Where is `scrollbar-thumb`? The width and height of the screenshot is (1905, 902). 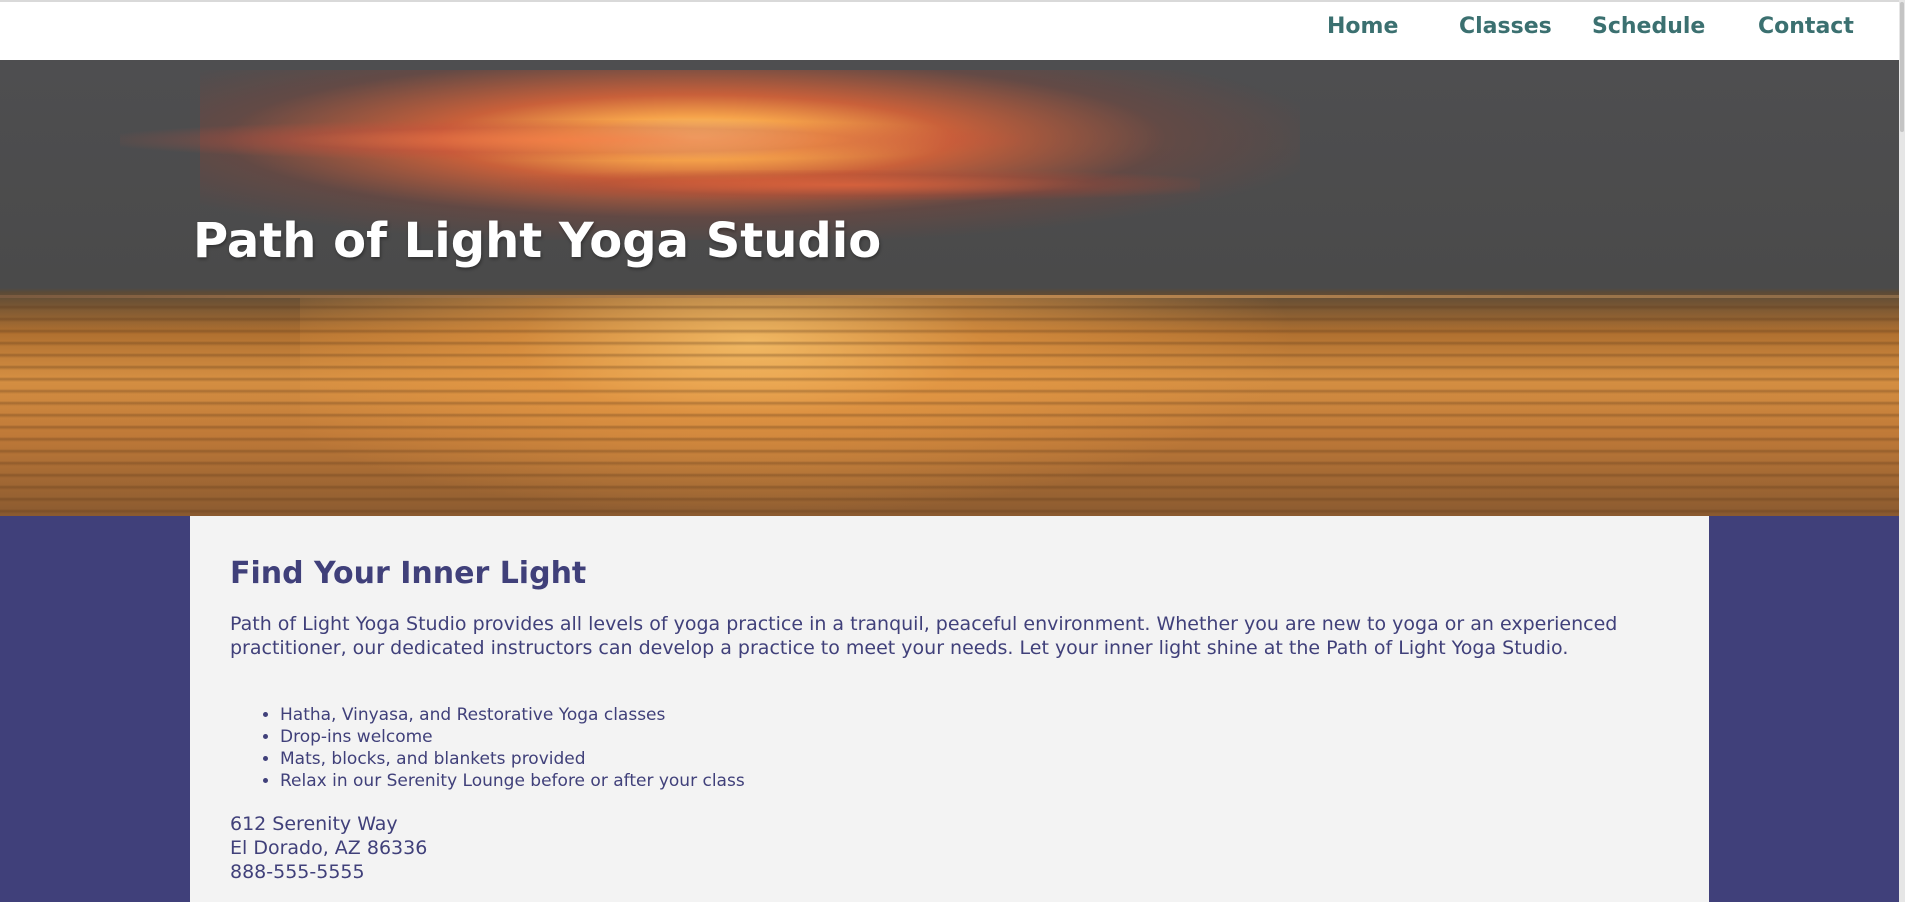
scrollbar-thumb is located at coordinates (1902, 67).